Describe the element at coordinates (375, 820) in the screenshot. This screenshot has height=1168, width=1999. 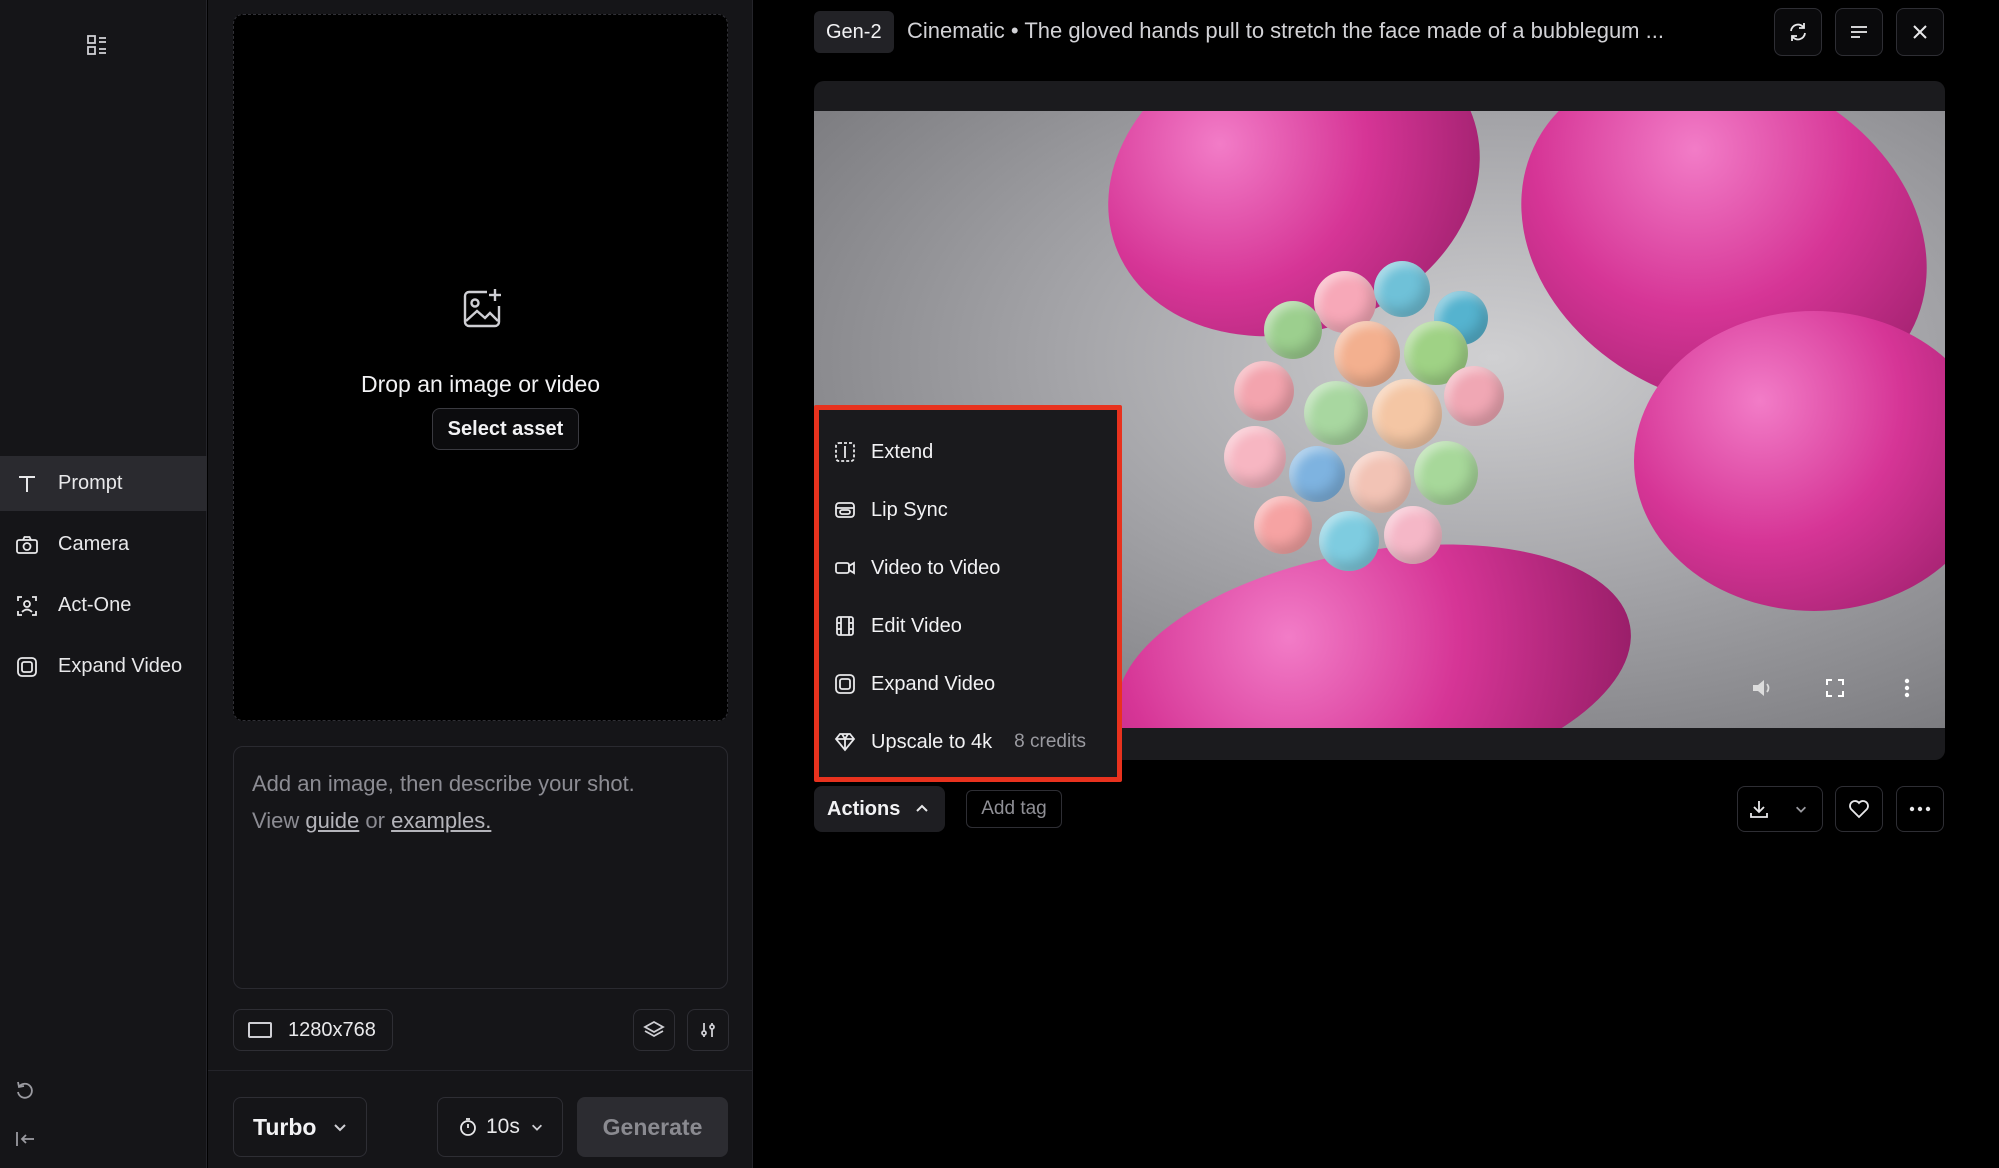
I see `prompt-or-text: or` at that location.